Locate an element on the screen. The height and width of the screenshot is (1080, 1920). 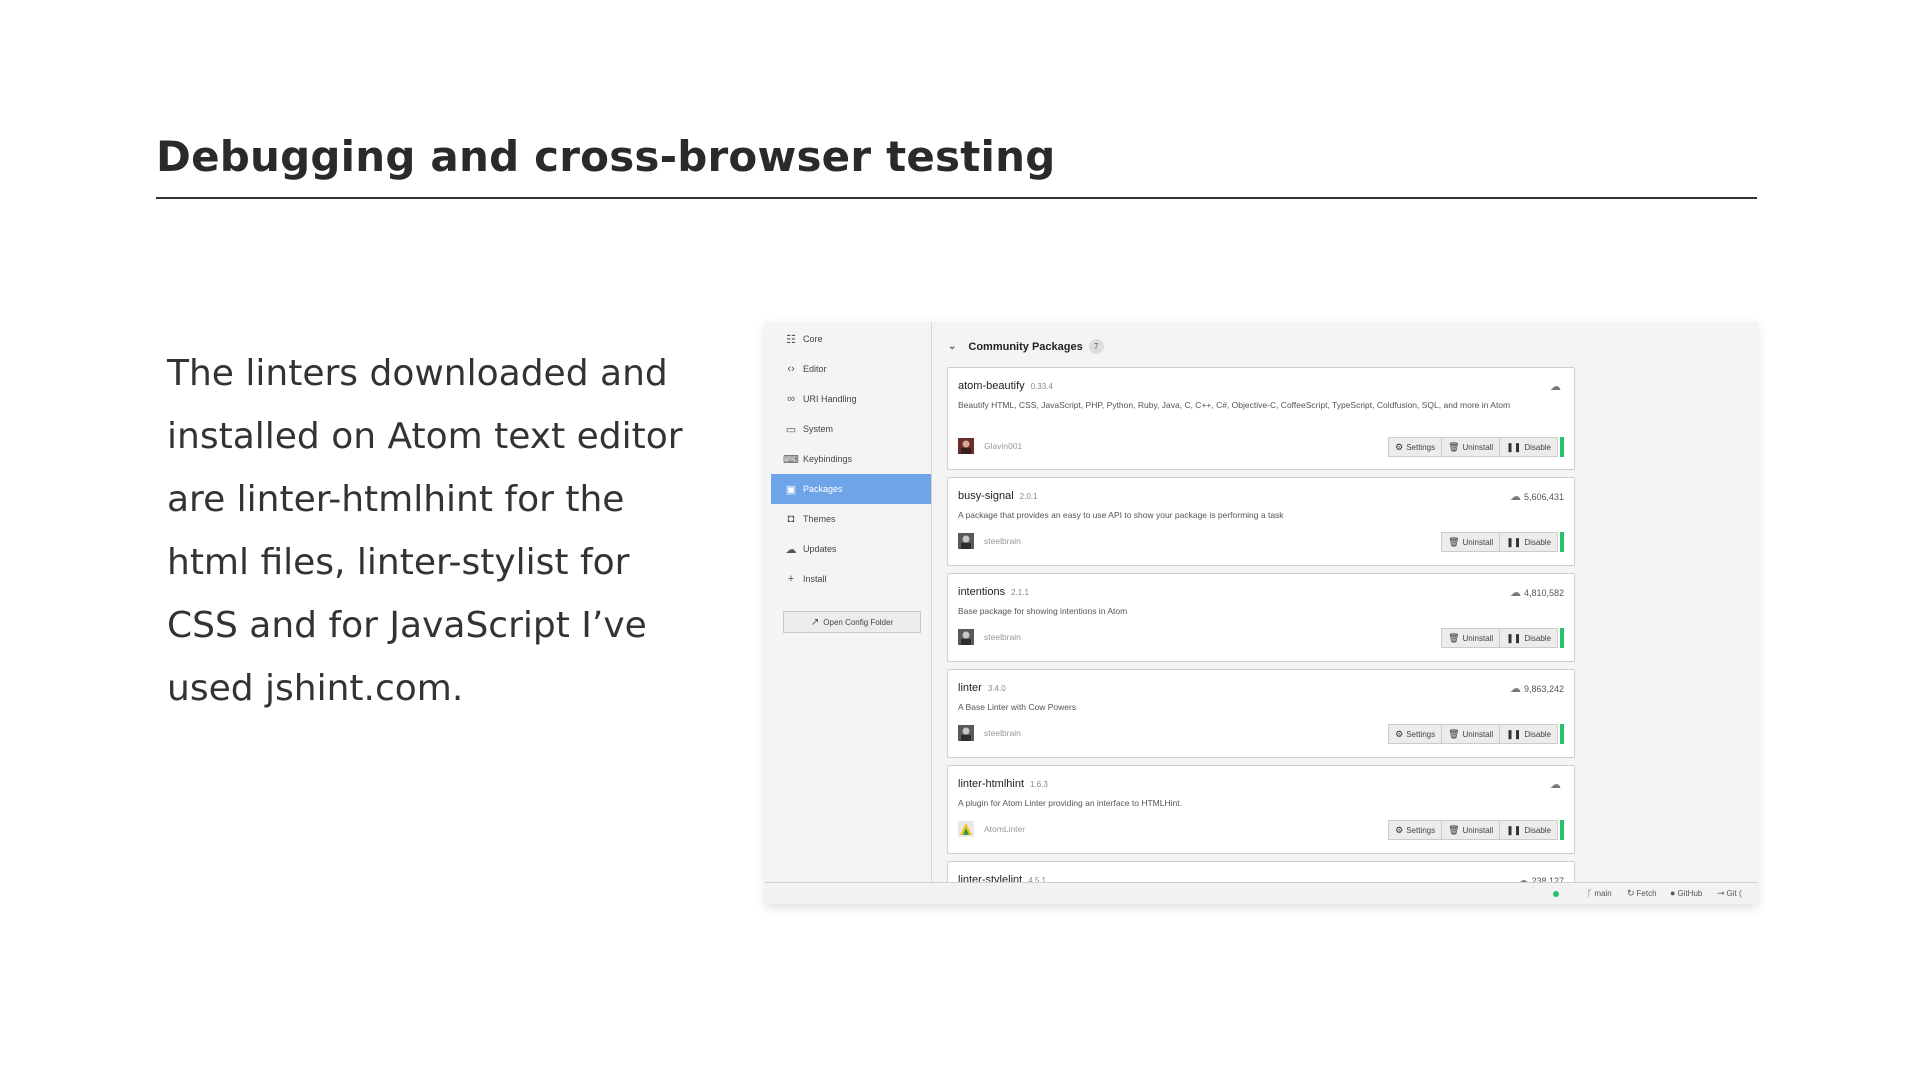
download-count: ☁ is located at coordinates (1557, 386).